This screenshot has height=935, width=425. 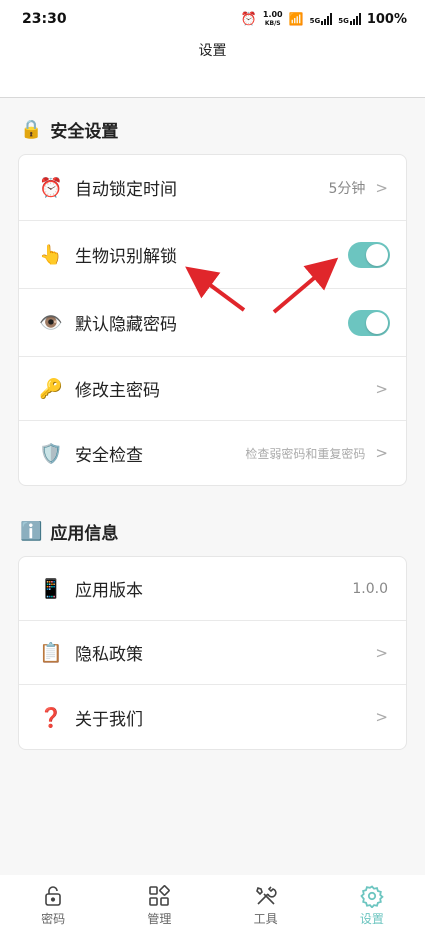 What do you see at coordinates (315, 21) in the screenshot?
I see `cell-signal-1-label: 5G` at bounding box center [315, 21].